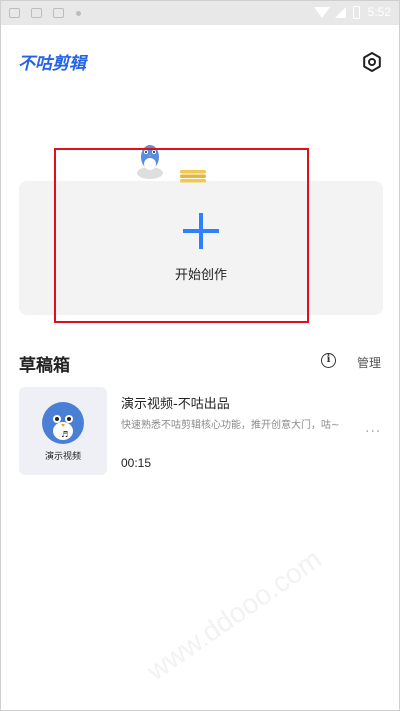  Describe the element at coordinates (230, 425) in the screenshot. I see `draft-description: 快速熟悉不咕剪辑核心功能，推开创意大门，咕~` at that location.